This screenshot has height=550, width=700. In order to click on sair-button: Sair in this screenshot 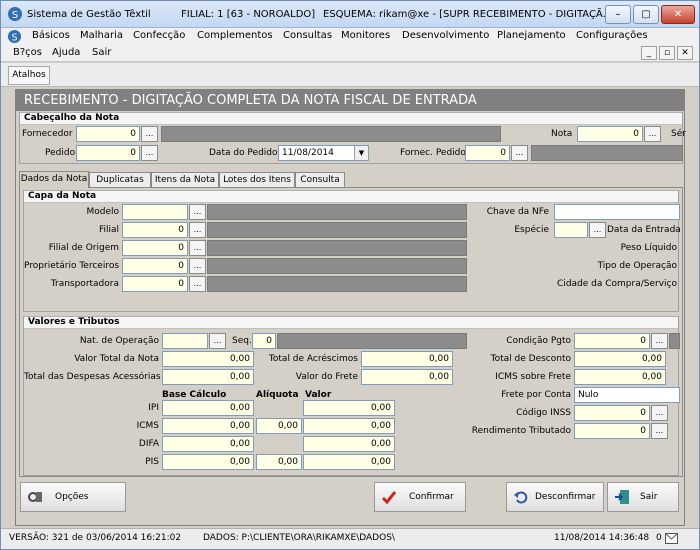, I will do `click(643, 497)`.